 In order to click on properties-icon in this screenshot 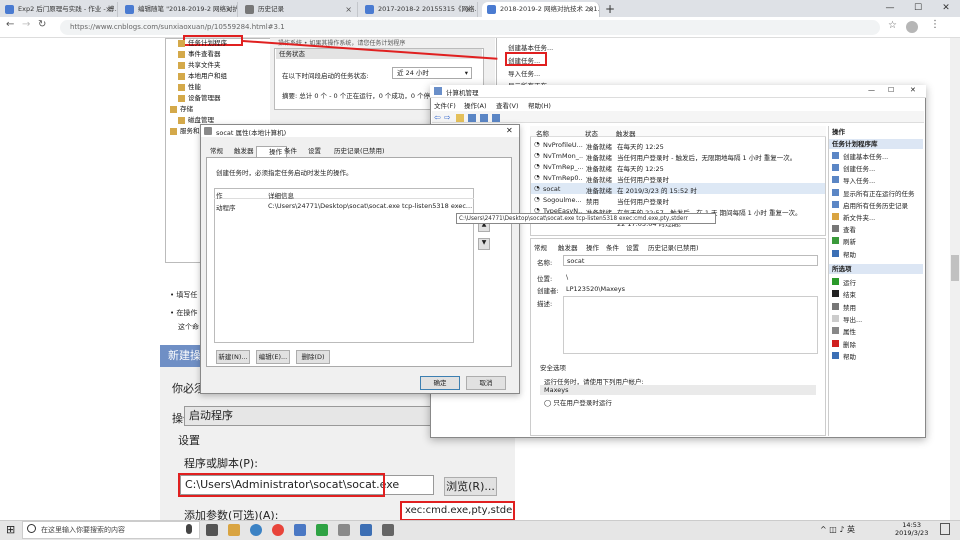, I will do `click(484, 118)`.